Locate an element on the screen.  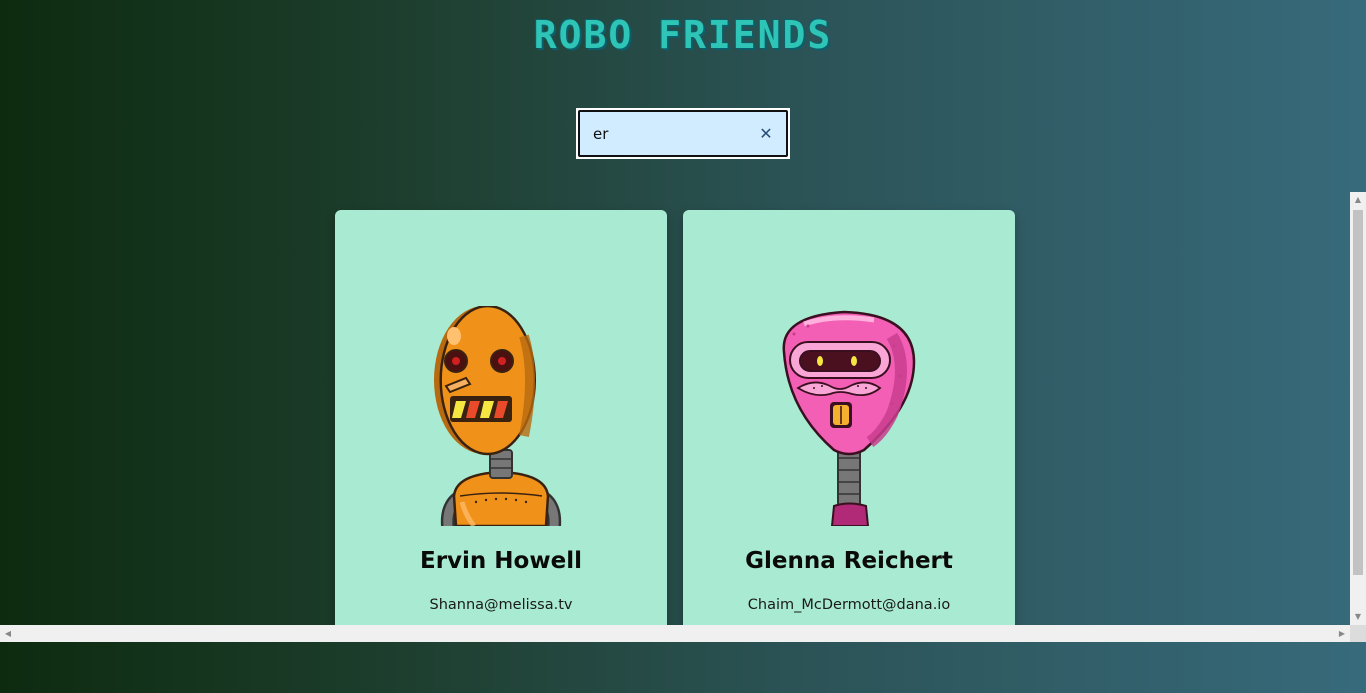
orange-robot-icon is located at coordinates (501, 416).